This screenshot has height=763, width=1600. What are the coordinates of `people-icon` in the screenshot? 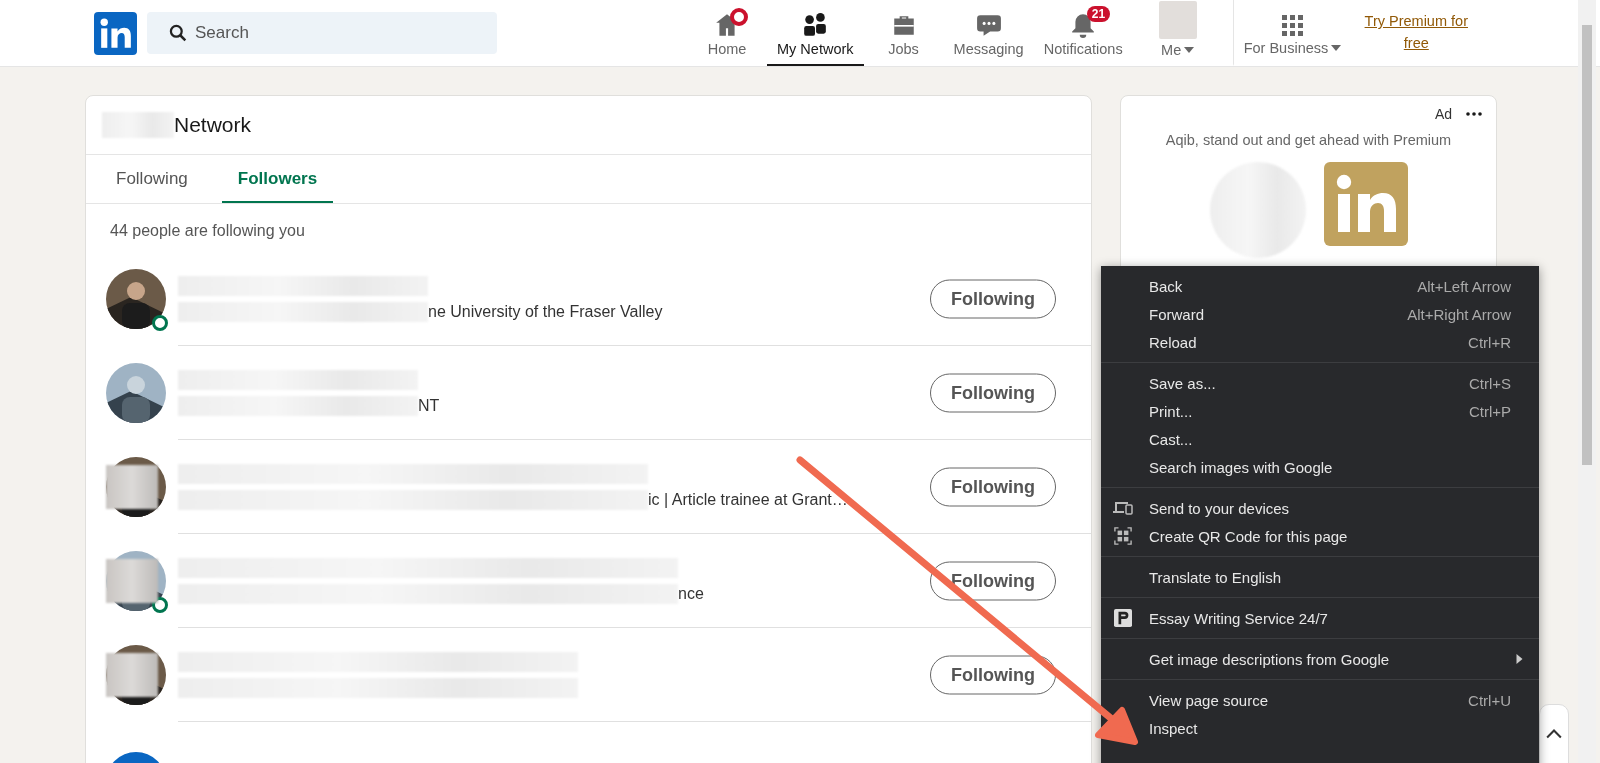 It's located at (815, 24).